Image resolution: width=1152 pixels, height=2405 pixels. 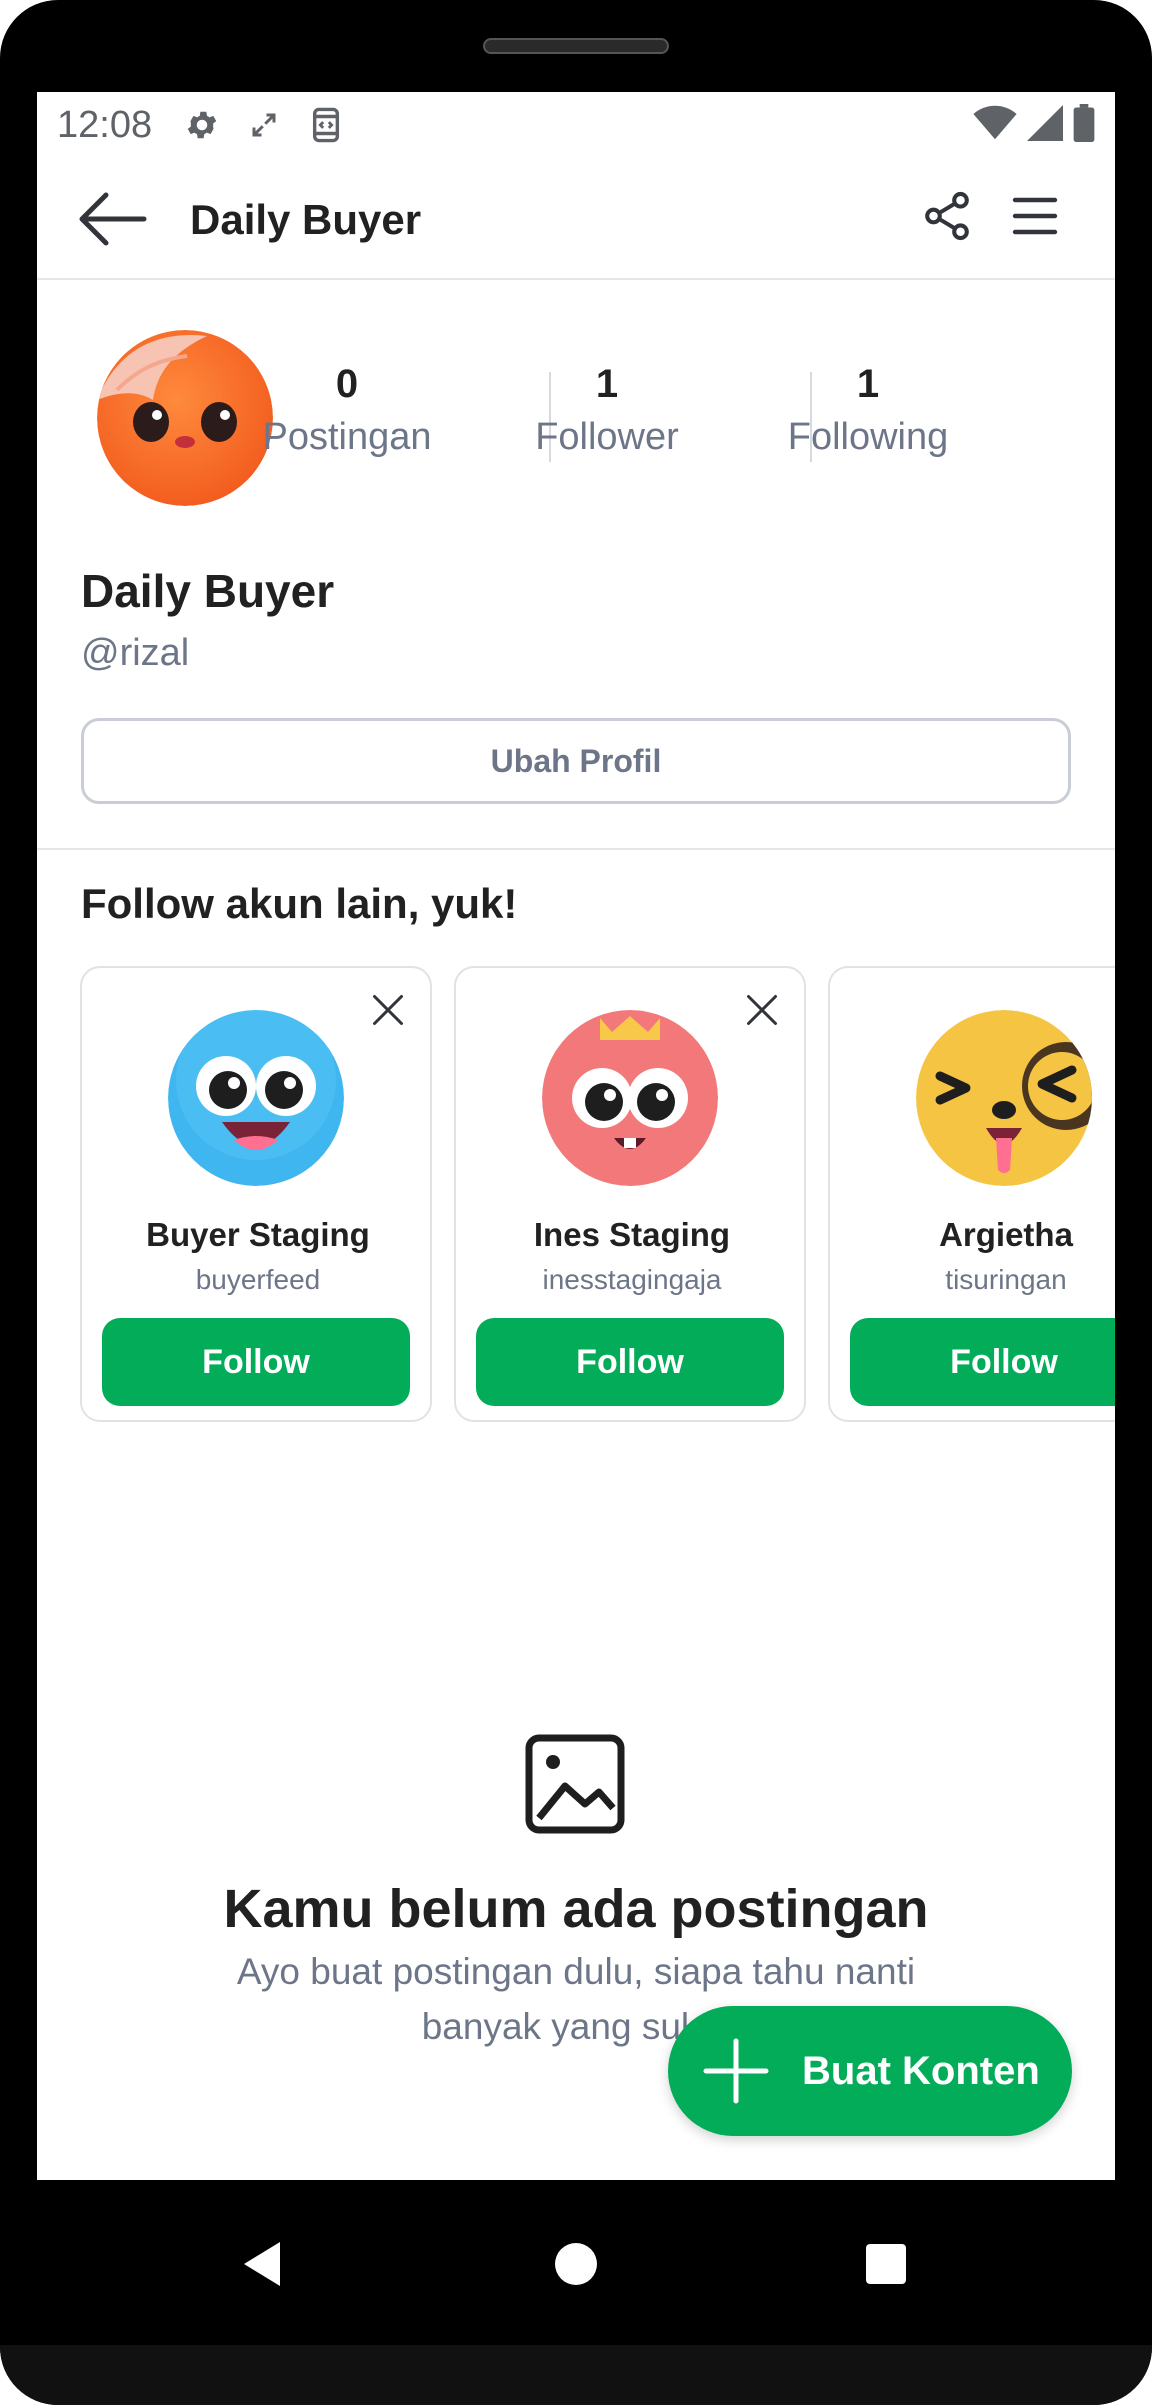 What do you see at coordinates (202, 125) in the screenshot?
I see `settings-icon` at bounding box center [202, 125].